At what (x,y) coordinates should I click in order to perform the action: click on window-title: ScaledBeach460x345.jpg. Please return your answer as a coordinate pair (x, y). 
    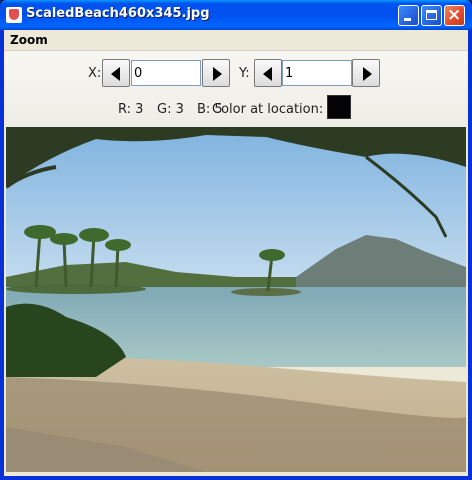
    Looking at the image, I should click on (118, 13).